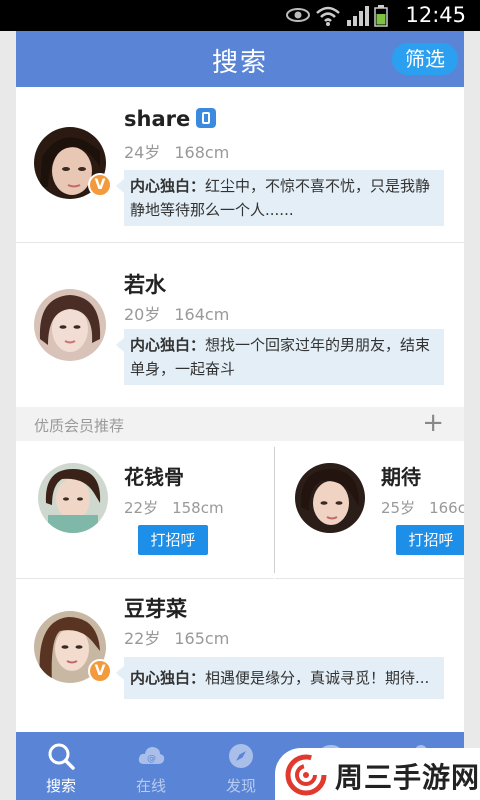 The image size is (480, 800). What do you see at coordinates (157, 119) in the screenshot?
I see `user-name-text: share` at bounding box center [157, 119].